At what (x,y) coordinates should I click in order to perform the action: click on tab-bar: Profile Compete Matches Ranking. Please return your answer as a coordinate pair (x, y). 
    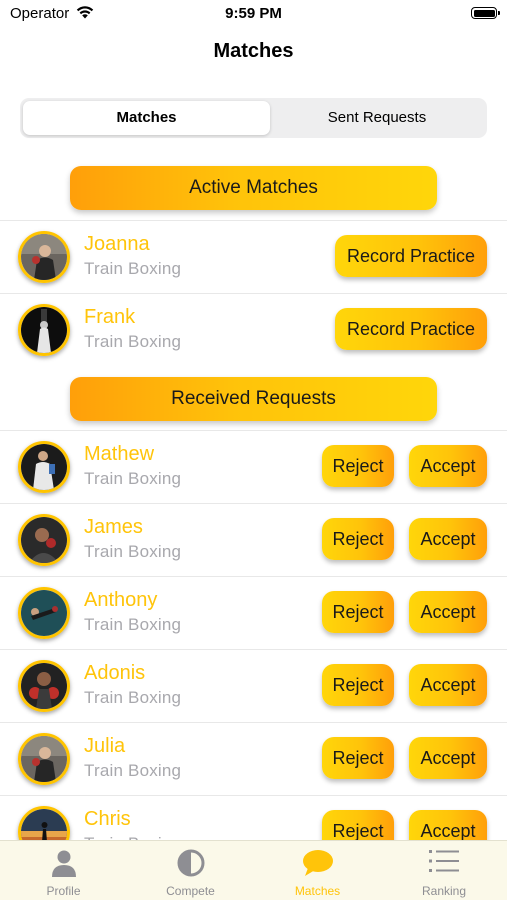
    Looking at the image, I should click on (253, 870).